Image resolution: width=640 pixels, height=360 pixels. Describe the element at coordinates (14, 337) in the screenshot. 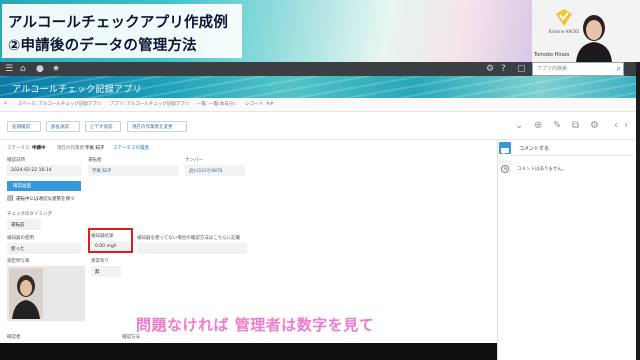

I see `checker-label: 確認者` at that location.